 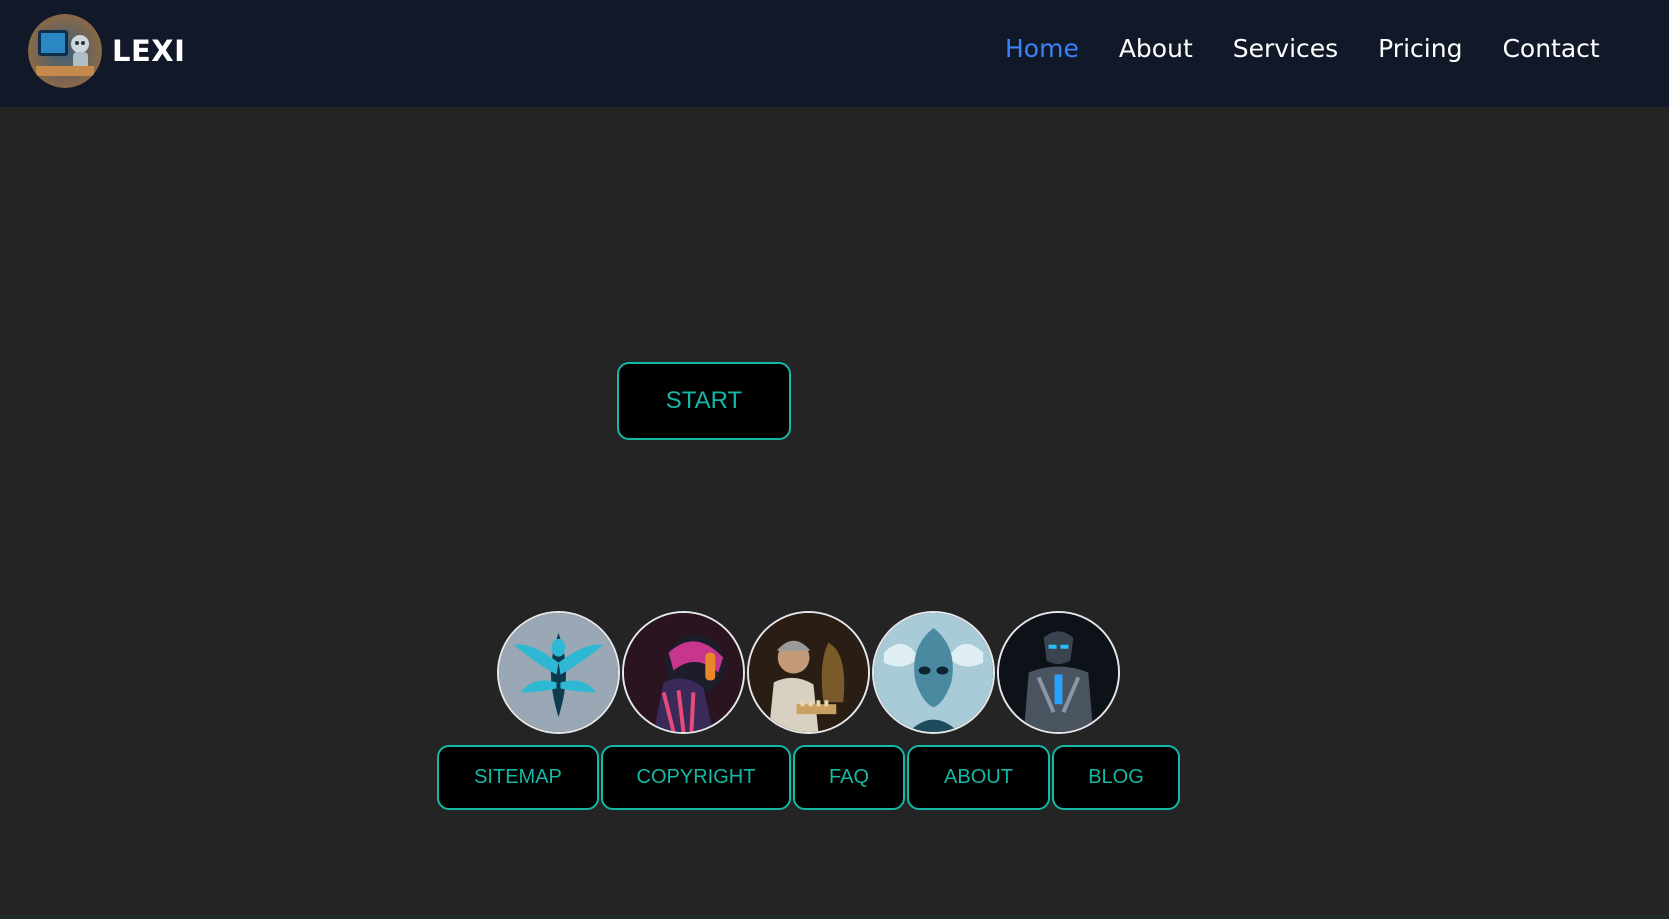 I want to click on blue-alien-avatar, so click(x=933, y=672).